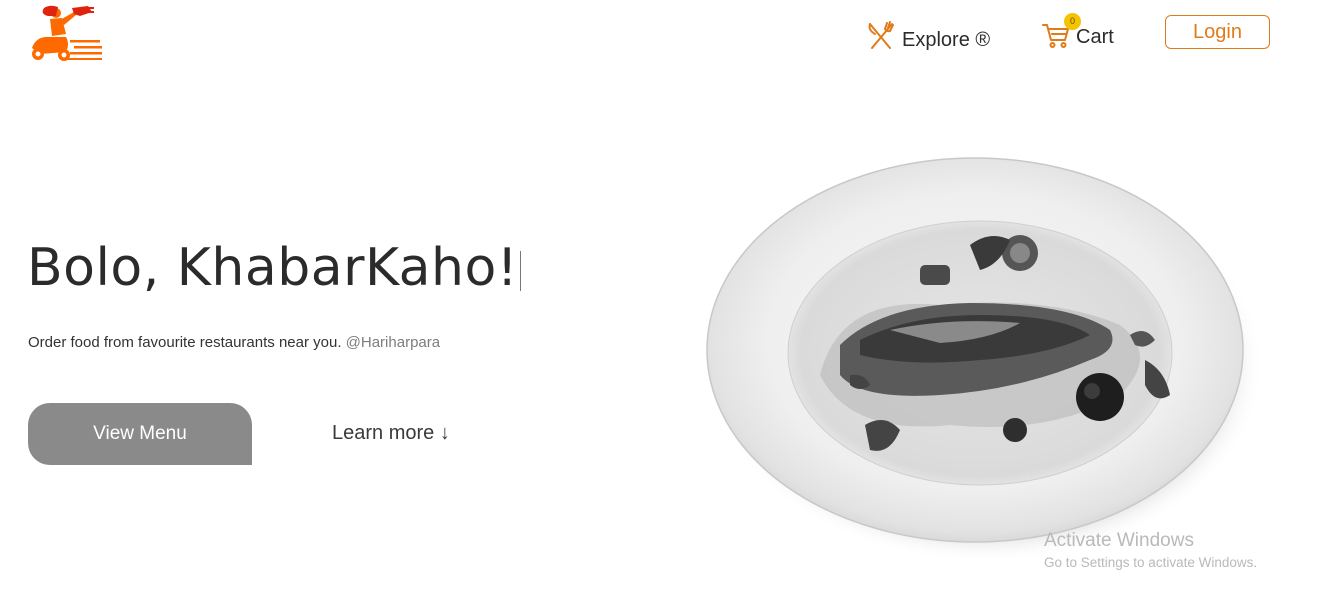 This screenshot has width=1319, height=599. Describe the element at coordinates (1119, 540) in the screenshot. I see `watermark-title: Activate Windows` at that location.